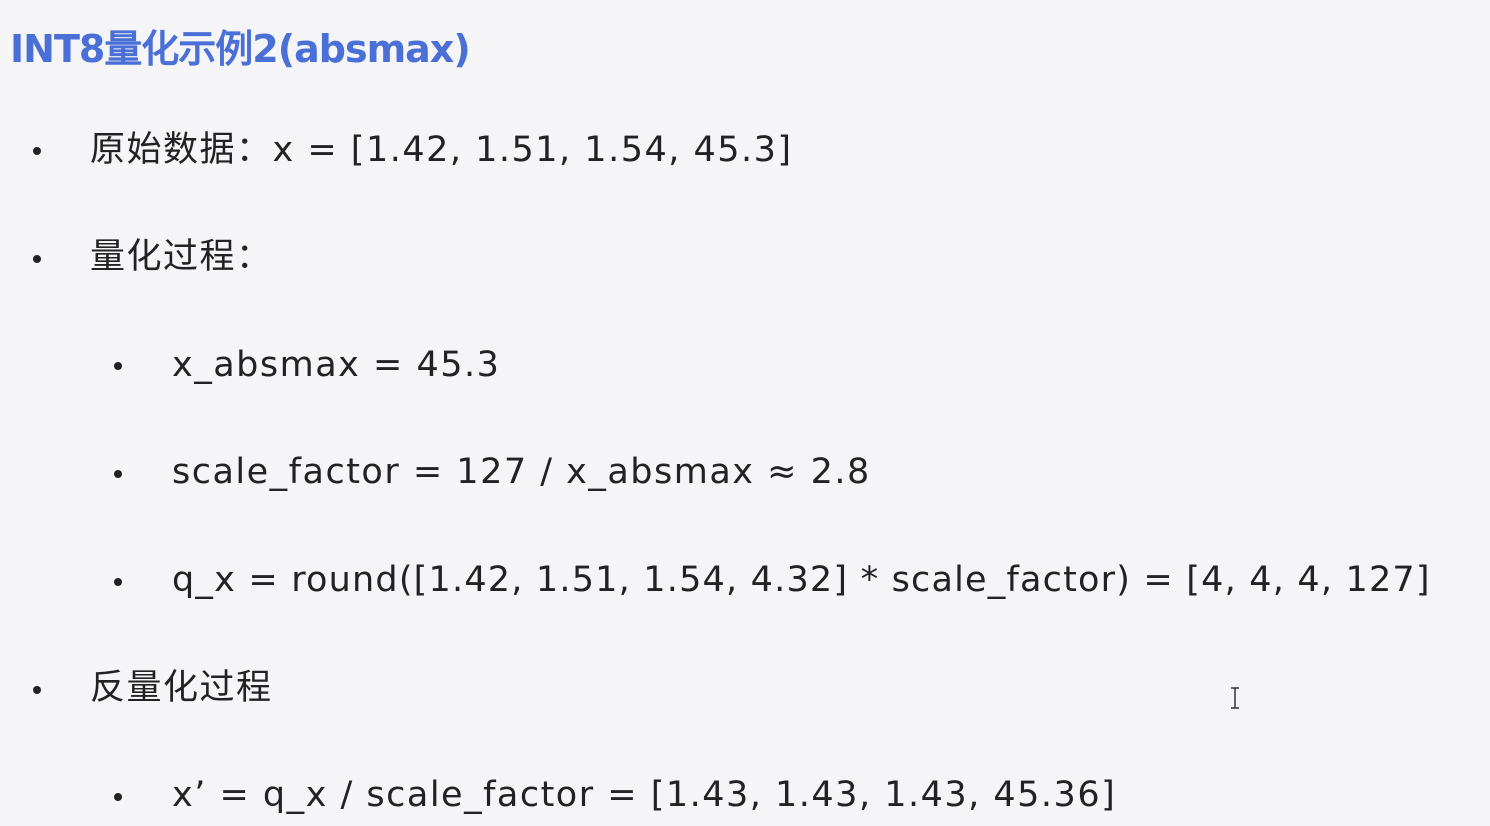  Describe the element at coordinates (336, 365) in the screenshot. I see `sub-bullet-absmax: x_absmax = 45.3` at that location.